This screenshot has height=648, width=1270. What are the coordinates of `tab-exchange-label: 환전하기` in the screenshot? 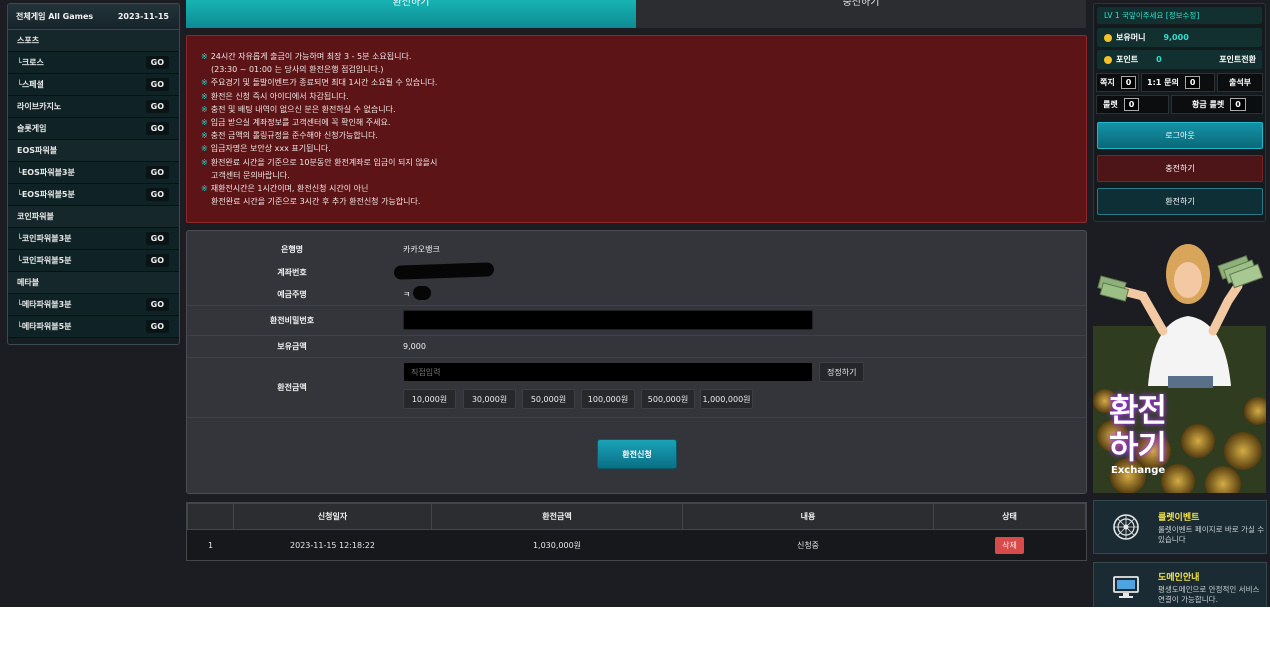 It's located at (411, 4).